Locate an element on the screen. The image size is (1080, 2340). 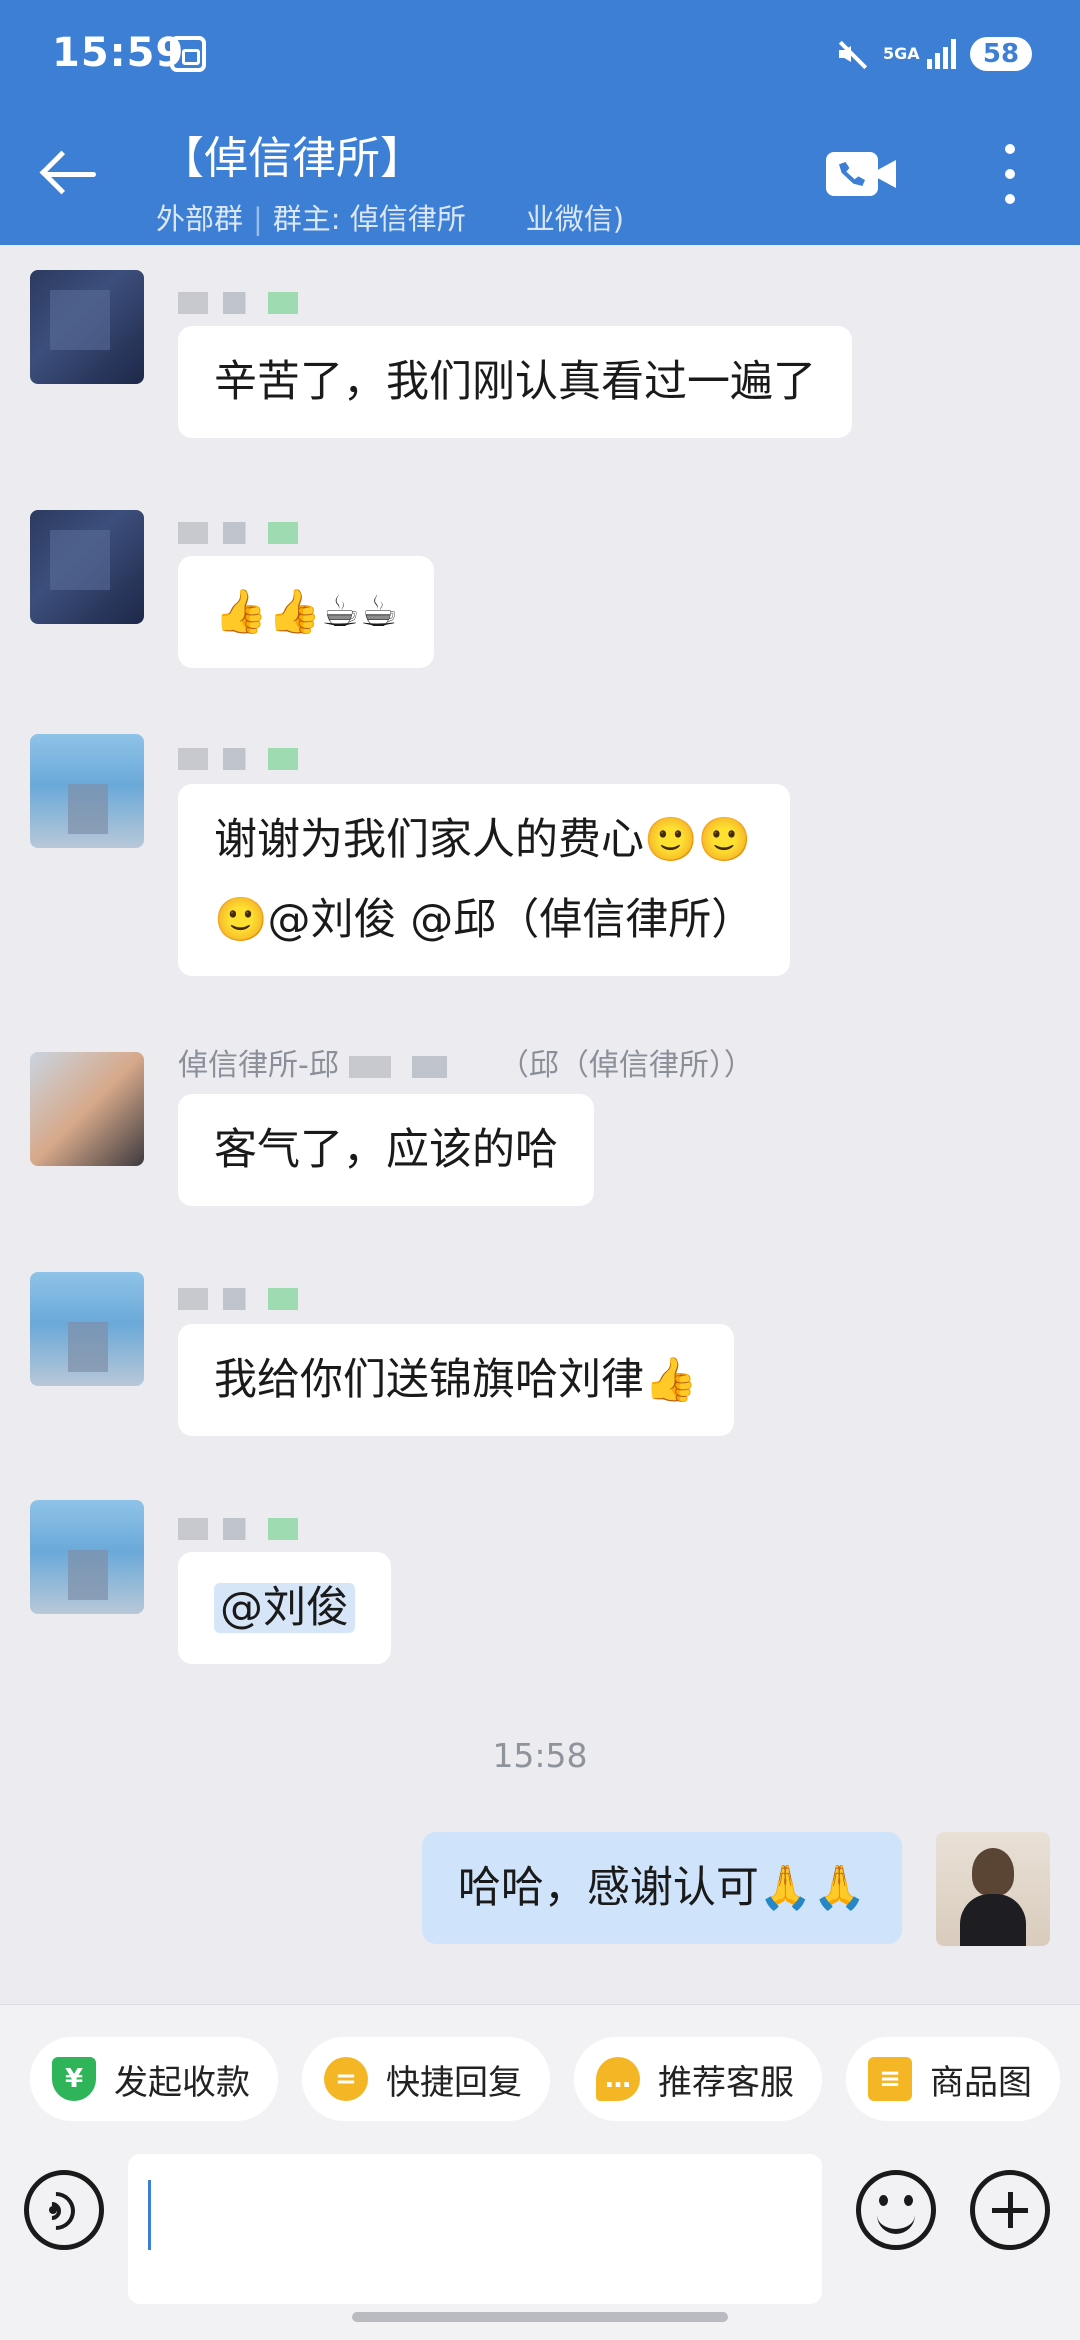
message-bubble: 我给你们送锦旗哈刘律👍 is located at coordinates (456, 1380).